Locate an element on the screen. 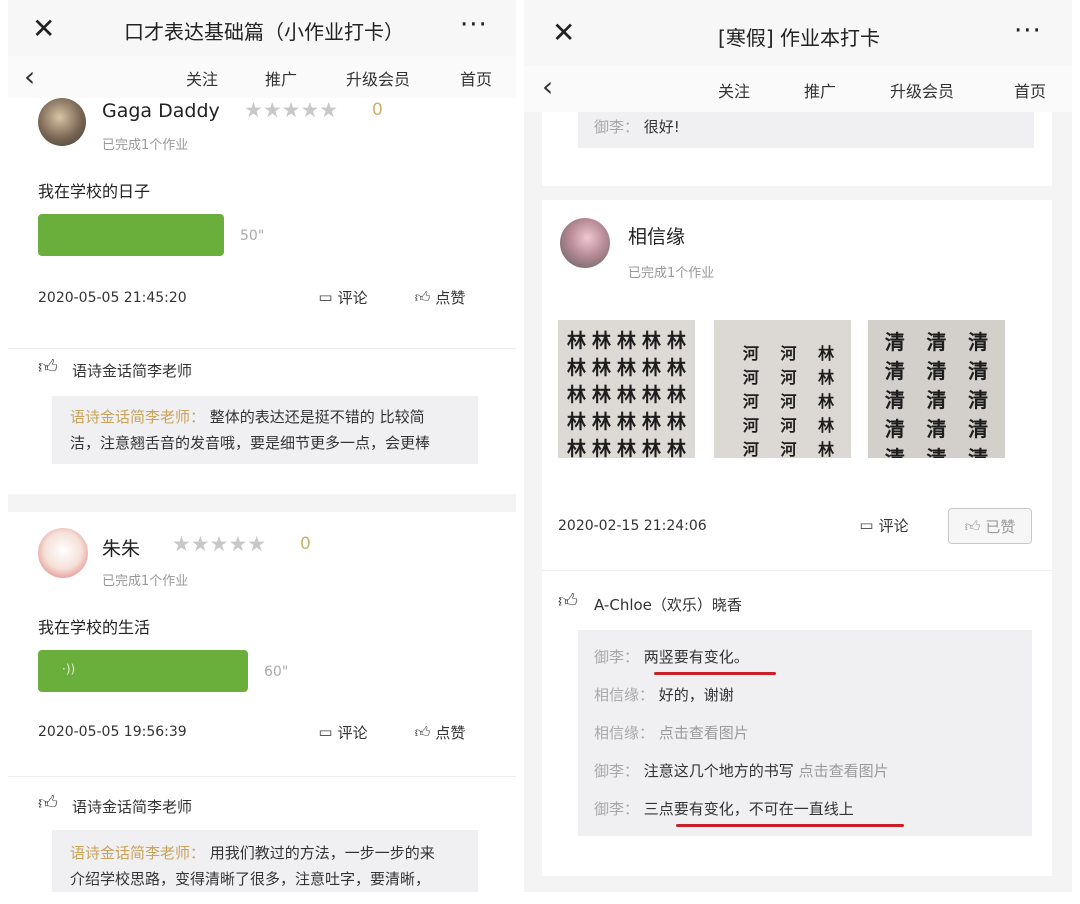 This screenshot has height=904, width=1080. voice-message-bar is located at coordinates (131, 235).